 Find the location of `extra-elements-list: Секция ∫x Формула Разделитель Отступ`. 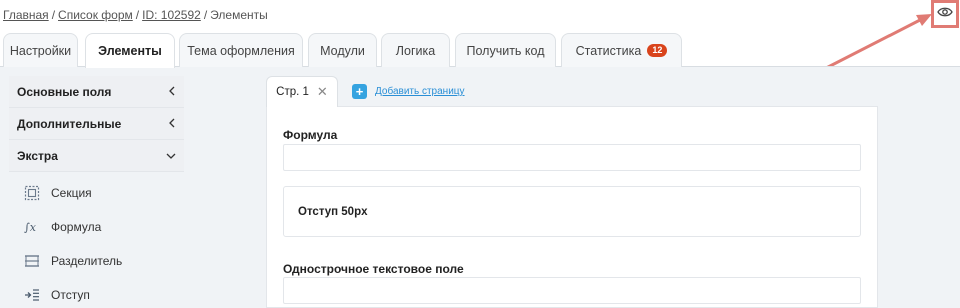

extra-elements-list: Секция ∫x Формула Разделитель Отступ is located at coordinates (96, 242).